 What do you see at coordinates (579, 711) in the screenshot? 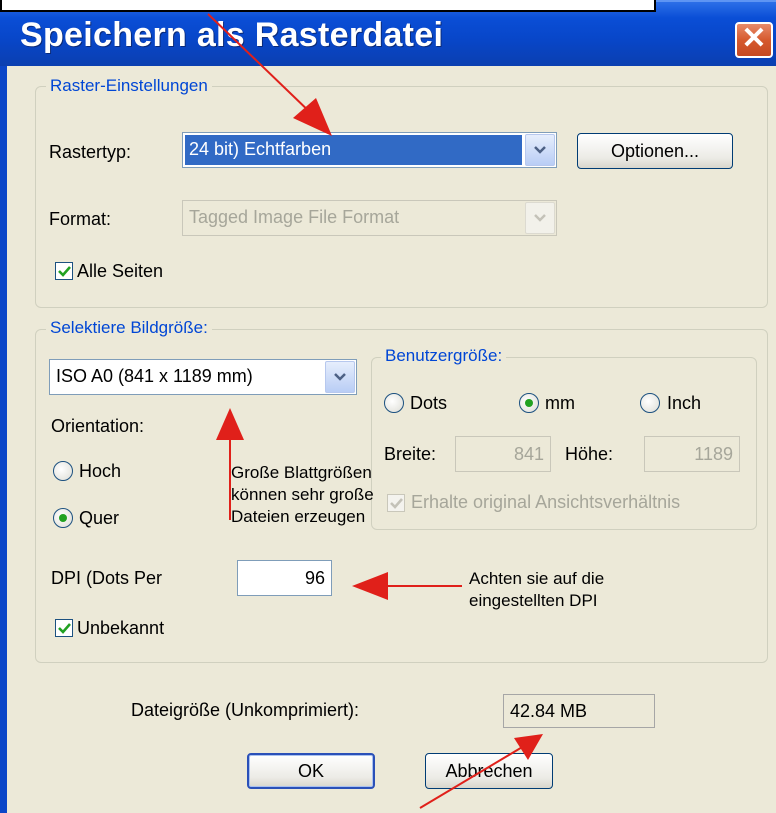
I see `file-size-value: 42.84 MB` at bounding box center [579, 711].